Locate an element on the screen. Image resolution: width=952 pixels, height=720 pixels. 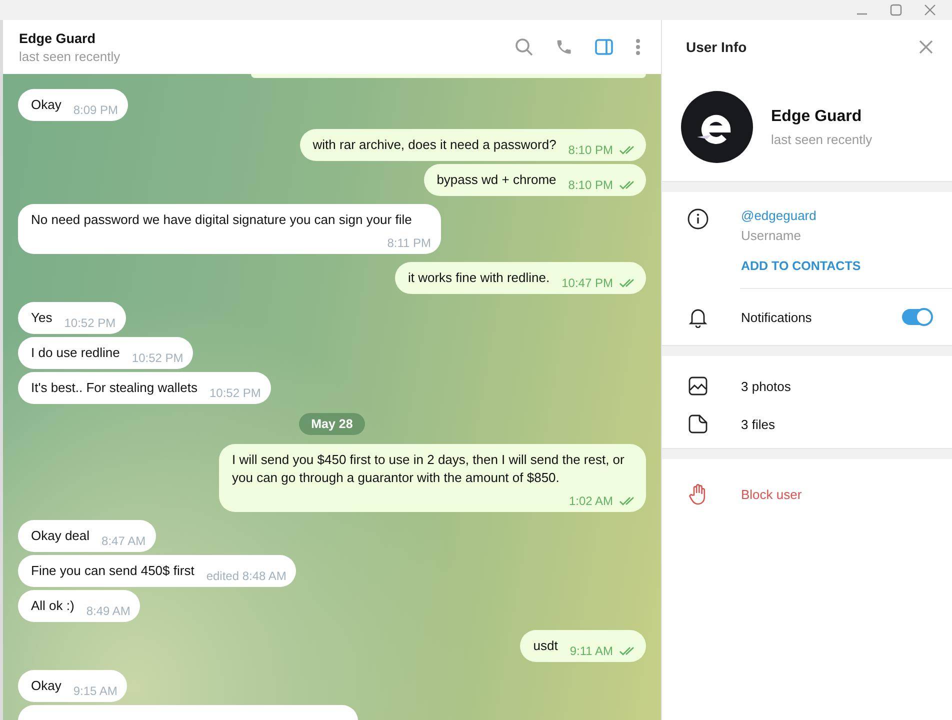
message-time: 9:15 AM is located at coordinates (95, 691).